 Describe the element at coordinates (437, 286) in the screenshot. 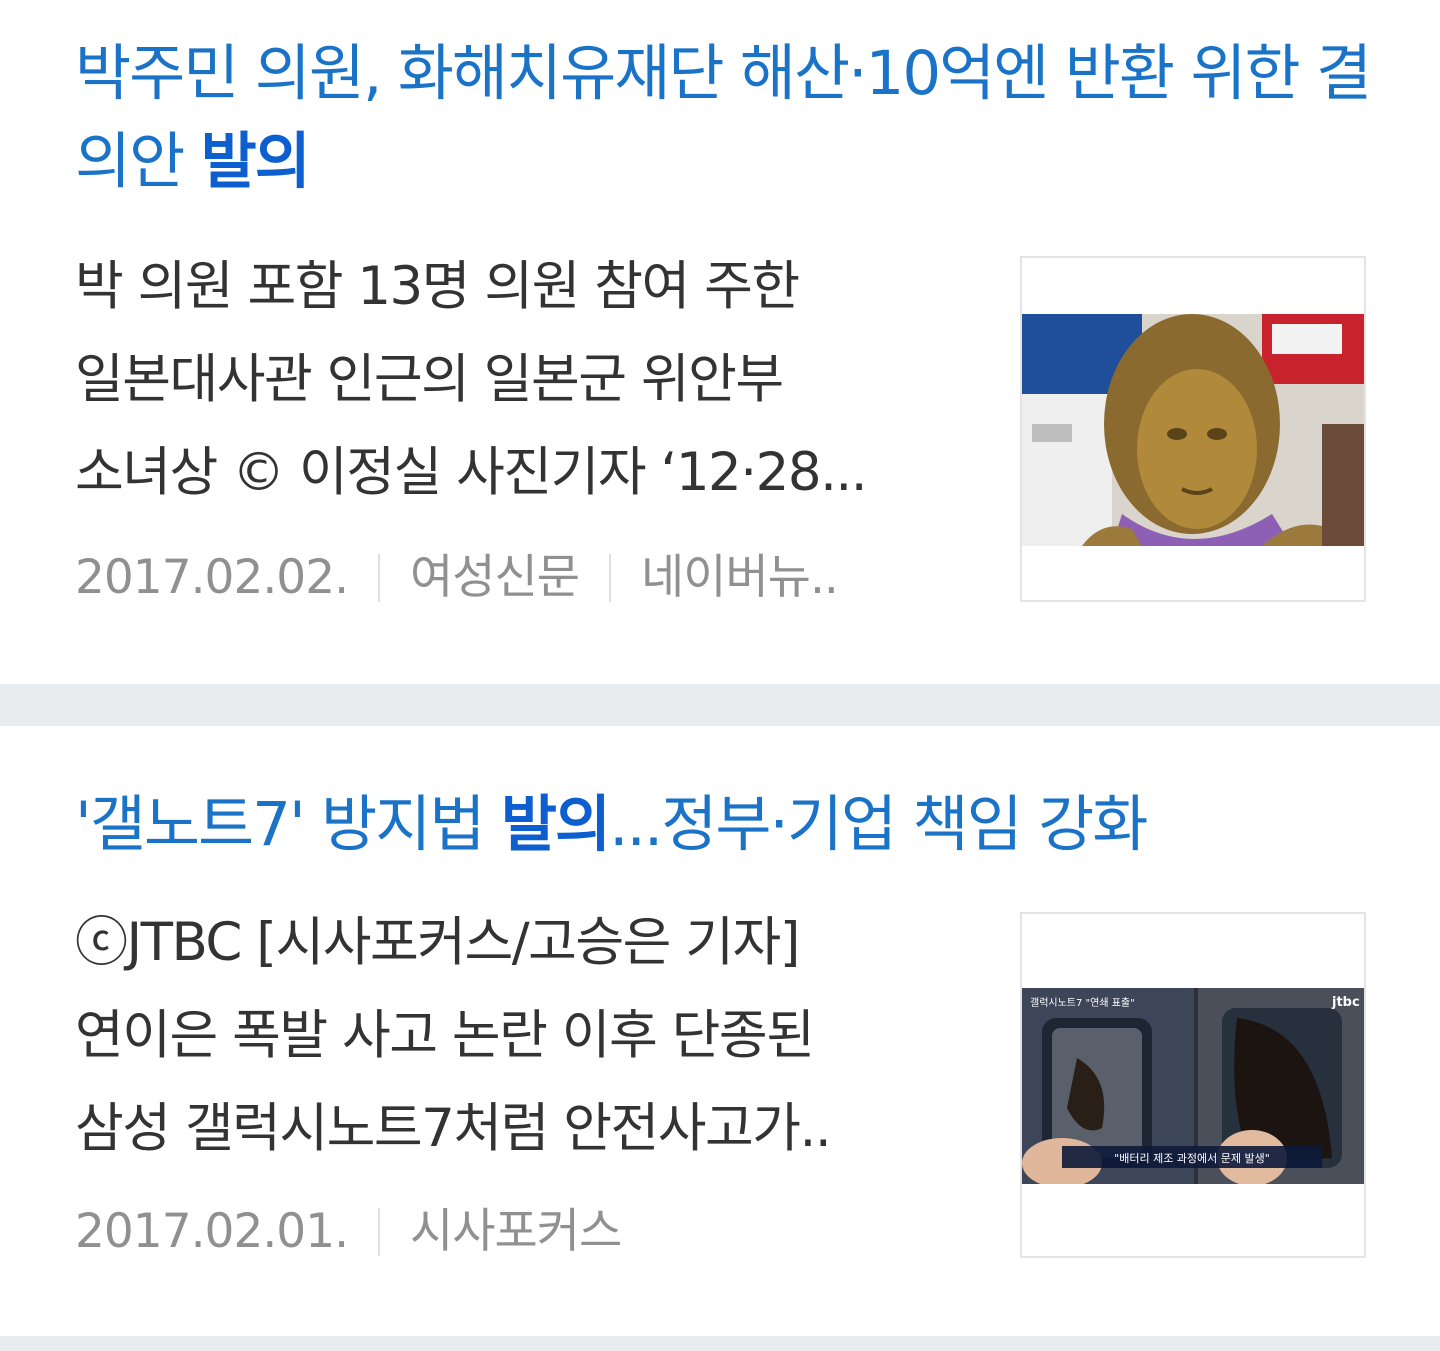

I see `snippet-line: 박 의원 포함 13명 의원 참여 주한` at that location.